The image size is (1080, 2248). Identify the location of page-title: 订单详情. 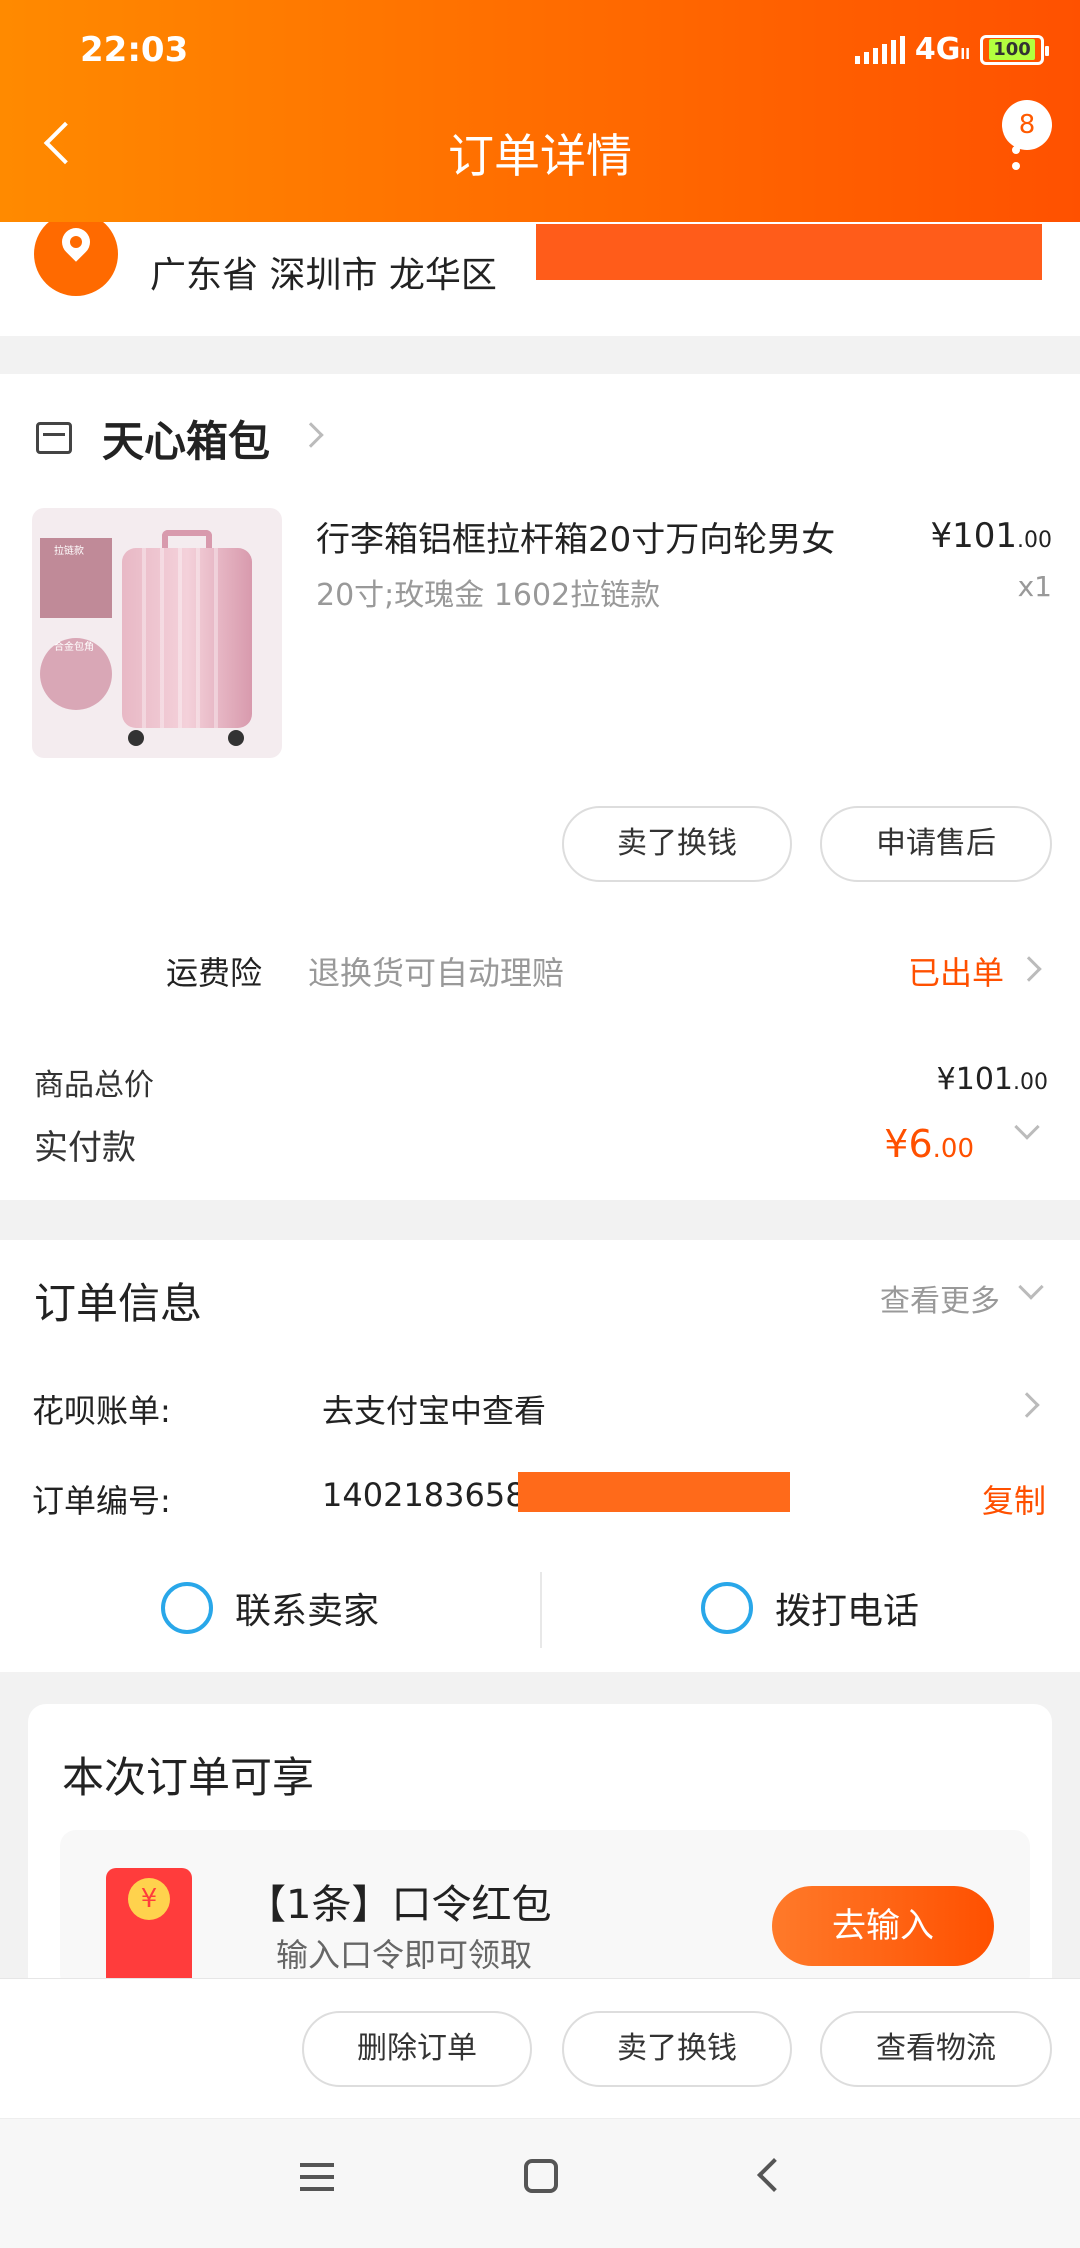
(540, 156).